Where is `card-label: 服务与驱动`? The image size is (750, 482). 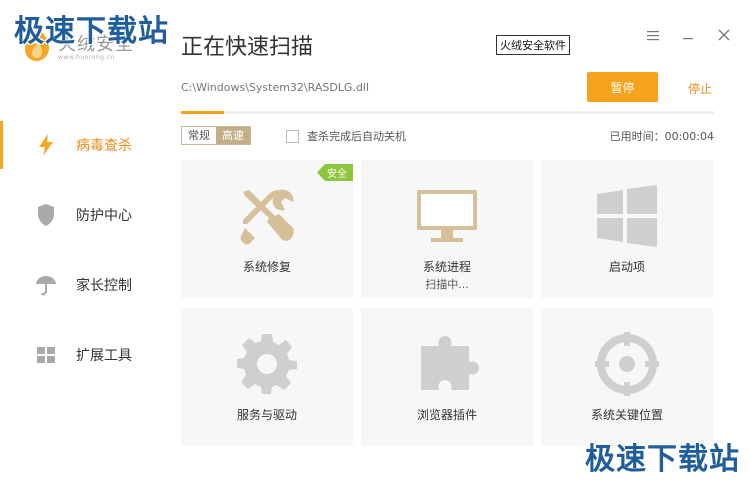 card-label: 服务与驱动 is located at coordinates (266, 415).